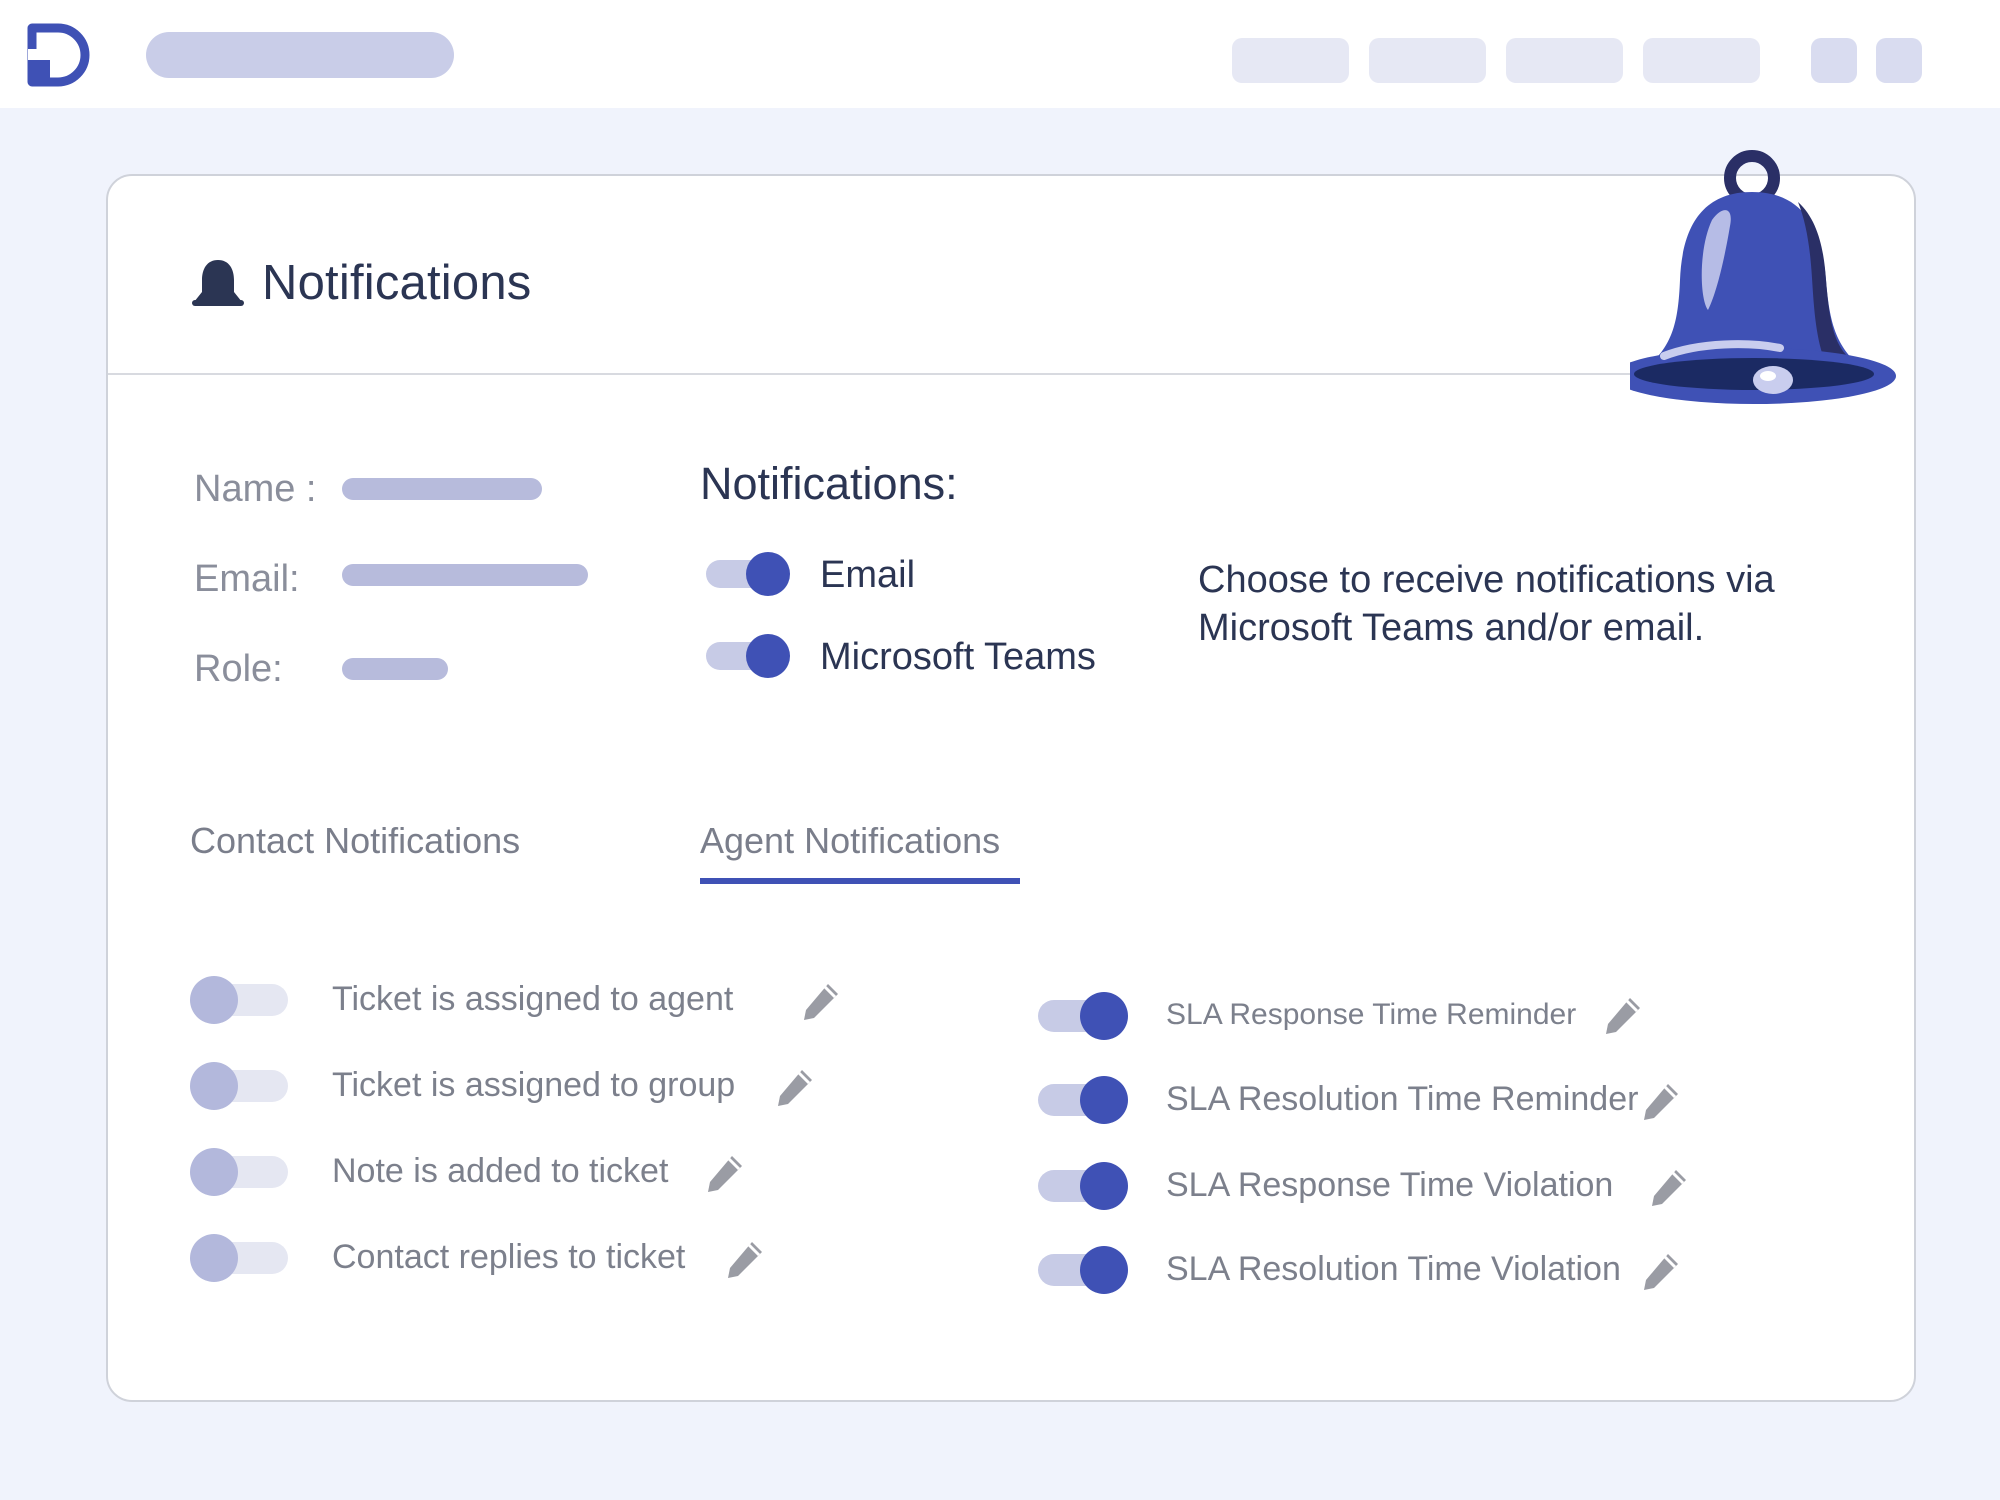 Image resolution: width=2000 pixels, height=1500 pixels. I want to click on app-logo-icon, so click(59, 55).